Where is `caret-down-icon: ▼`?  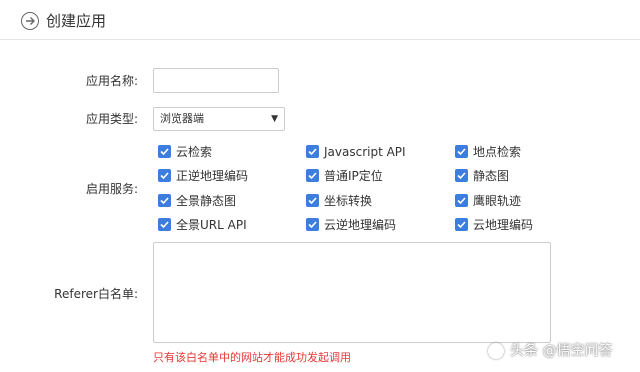 caret-down-icon: ▼ is located at coordinates (274, 119).